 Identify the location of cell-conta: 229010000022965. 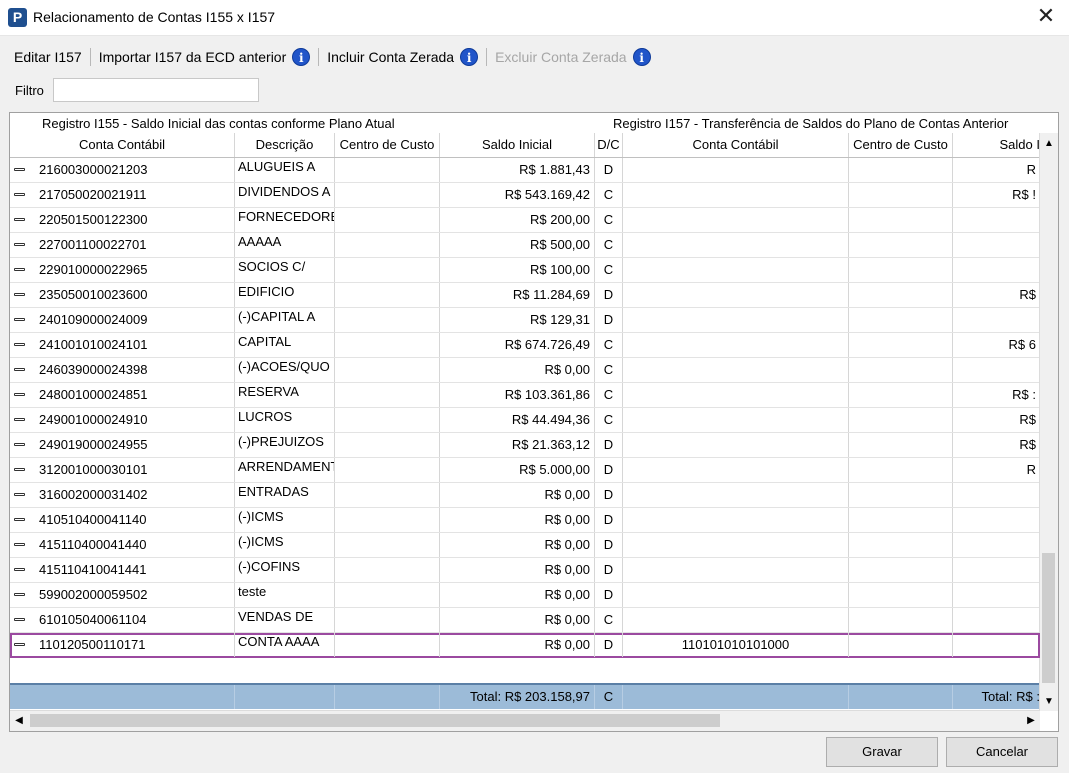
(122, 270).